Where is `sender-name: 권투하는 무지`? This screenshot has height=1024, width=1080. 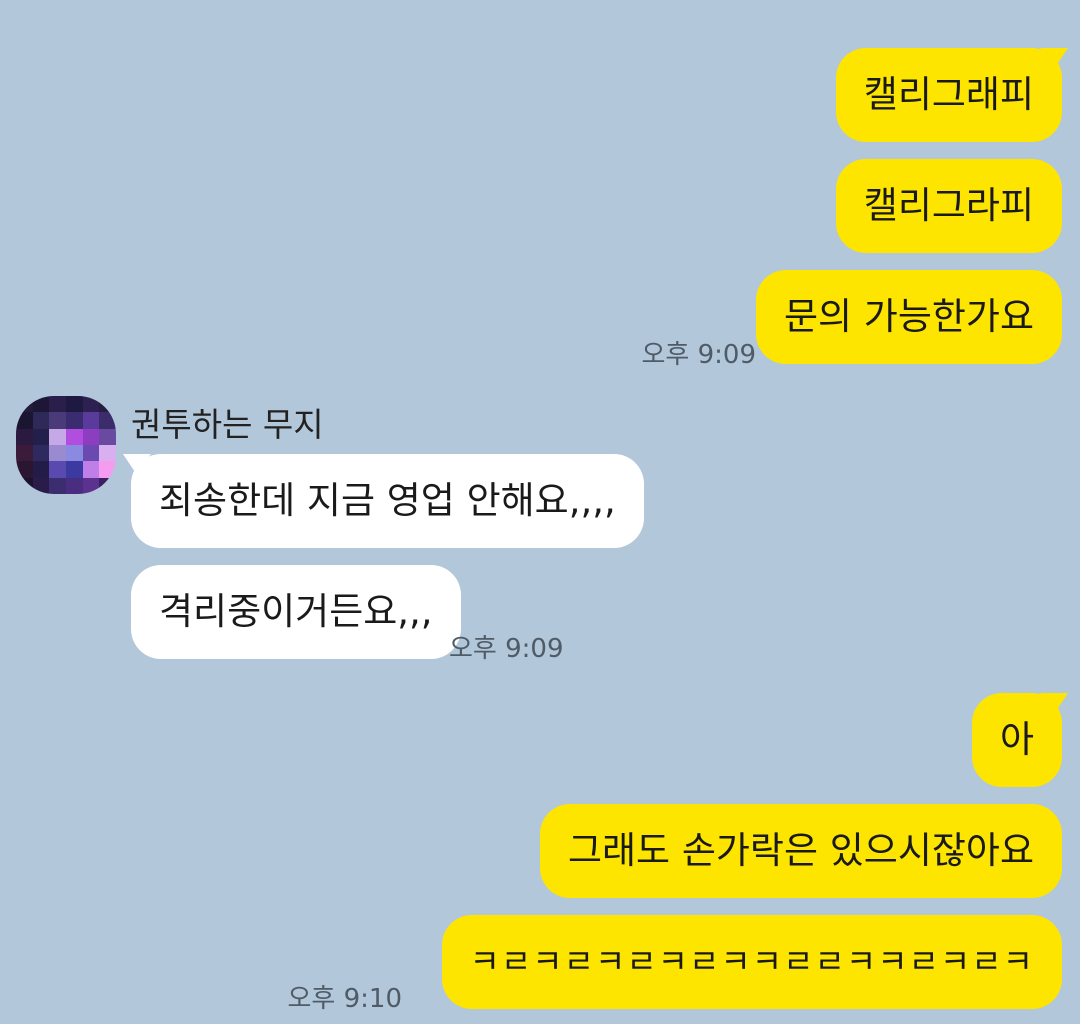
sender-name: 권투하는 무지 is located at coordinates (227, 424).